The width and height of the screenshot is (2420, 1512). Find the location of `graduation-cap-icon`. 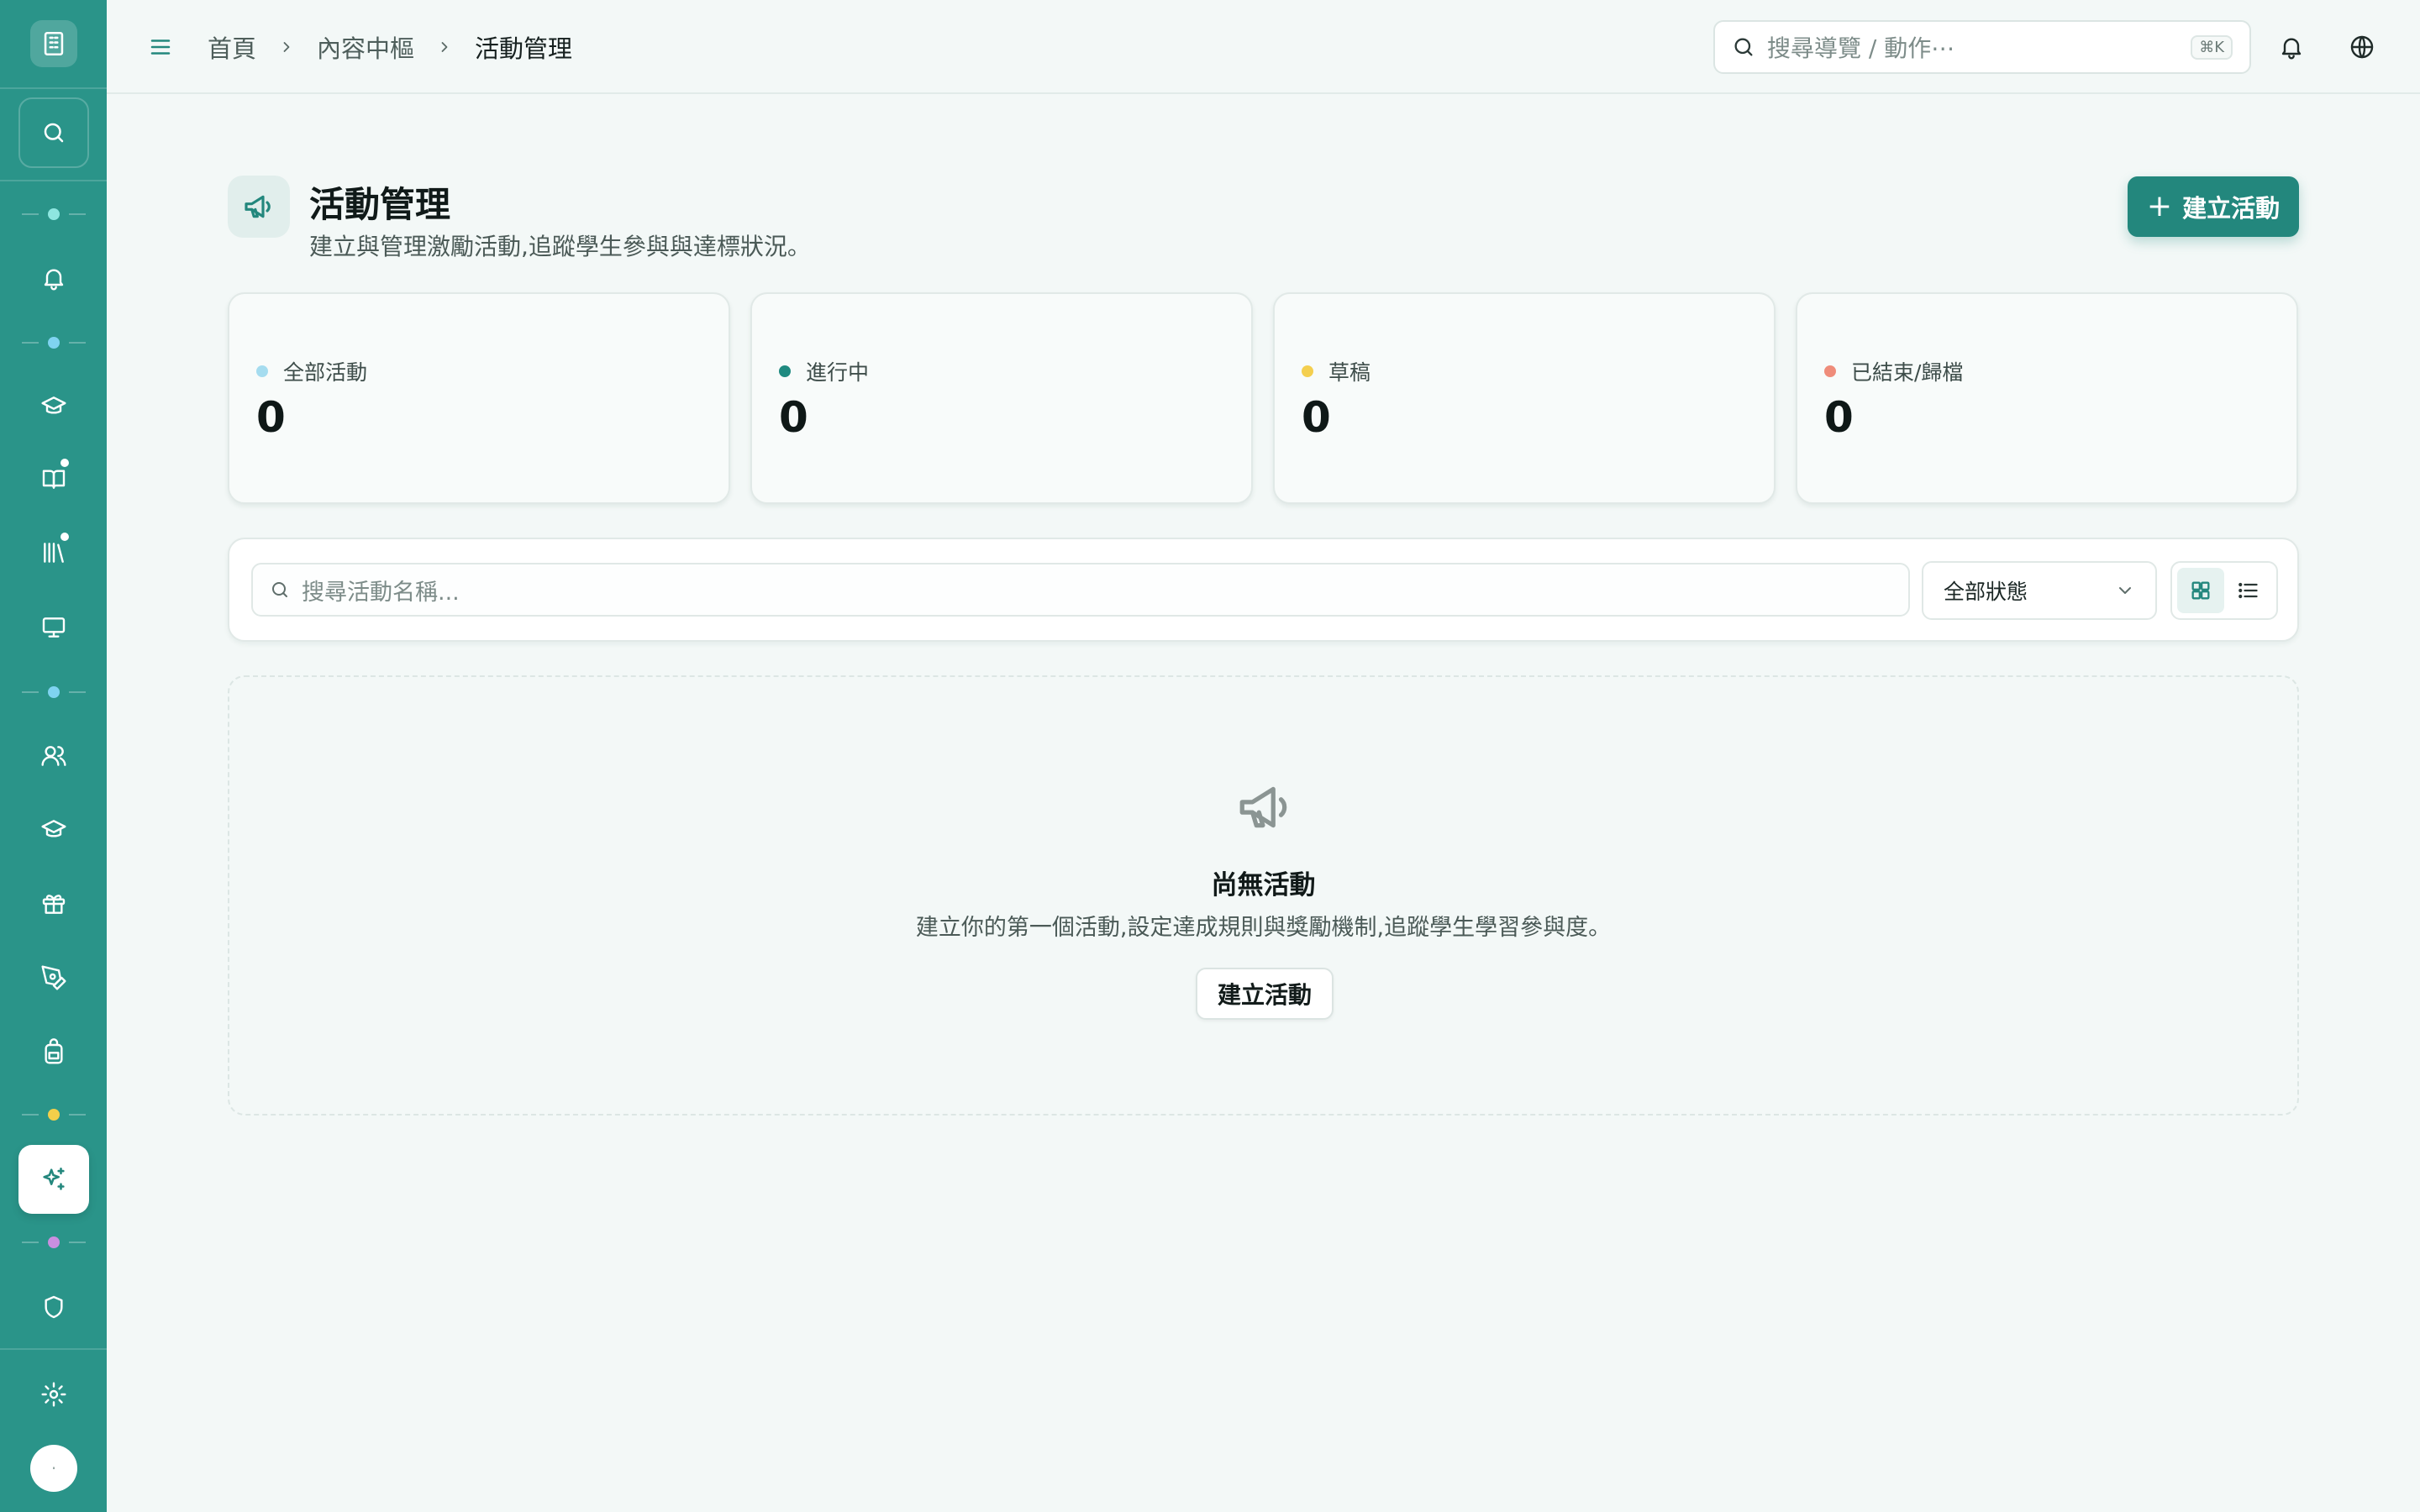

graduation-cap-icon is located at coordinates (53, 406).